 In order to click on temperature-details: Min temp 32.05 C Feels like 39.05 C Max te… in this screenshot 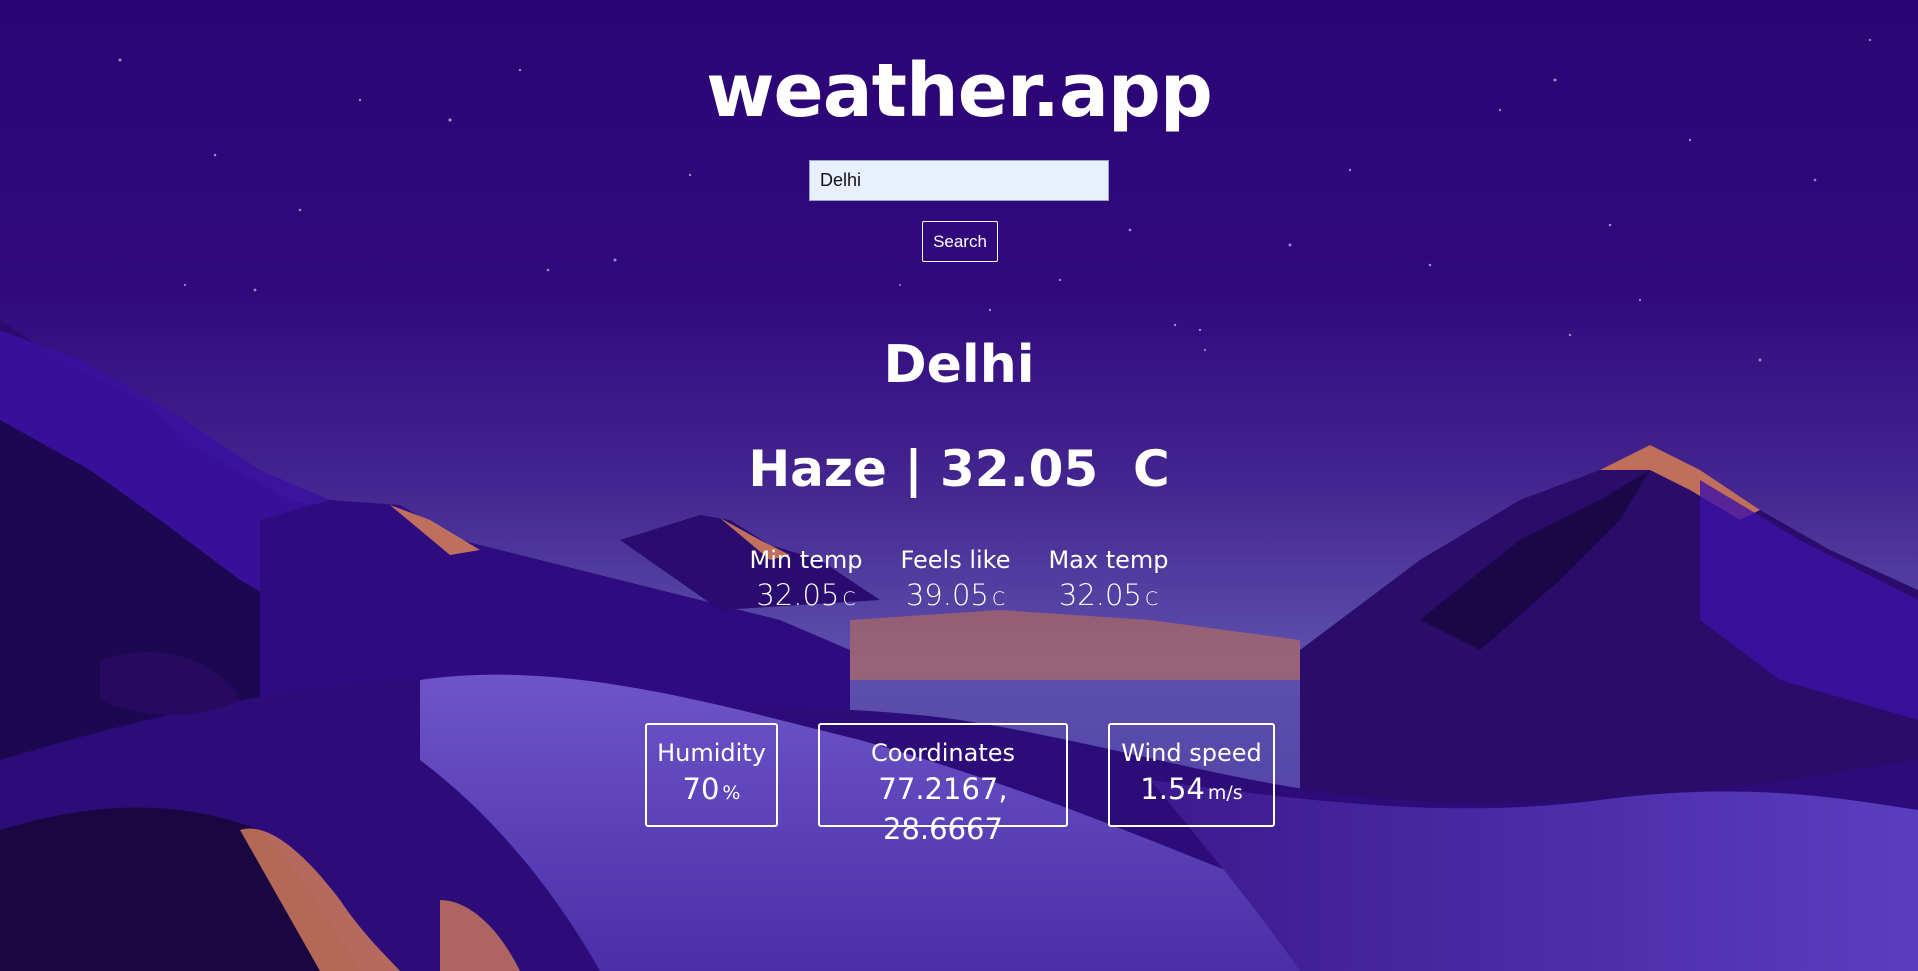, I will do `click(959, 580)`.